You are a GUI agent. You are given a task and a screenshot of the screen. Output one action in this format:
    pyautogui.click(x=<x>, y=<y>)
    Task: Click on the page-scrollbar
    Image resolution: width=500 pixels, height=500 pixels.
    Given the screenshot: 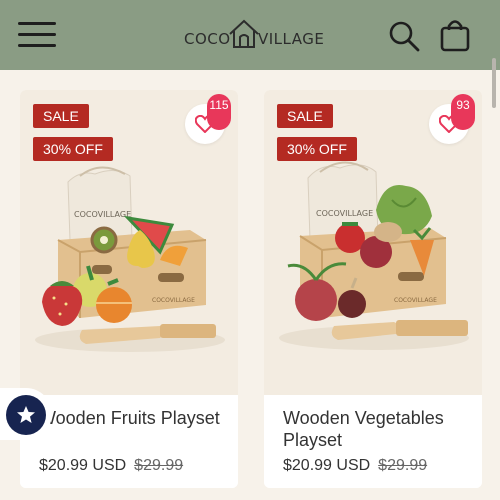 What is the action you would take?
    pyautogui.click(x=494, y=83)
    